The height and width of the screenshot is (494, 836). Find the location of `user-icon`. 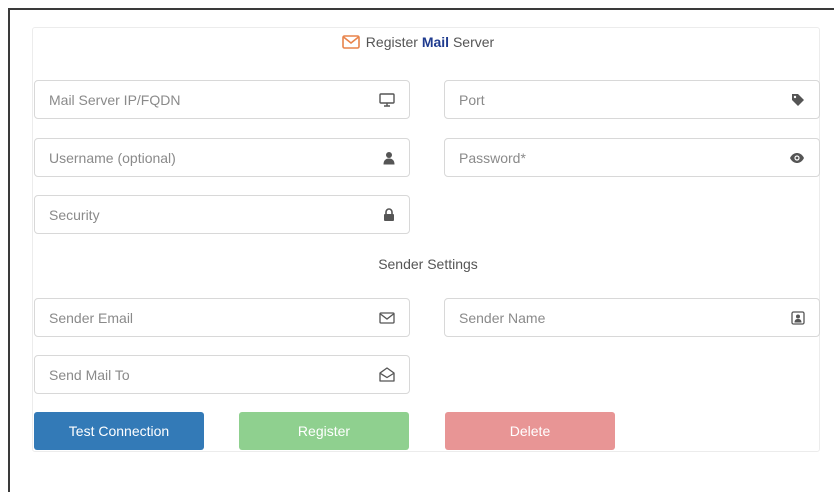

user-icon is located at coordinates (389, 158).